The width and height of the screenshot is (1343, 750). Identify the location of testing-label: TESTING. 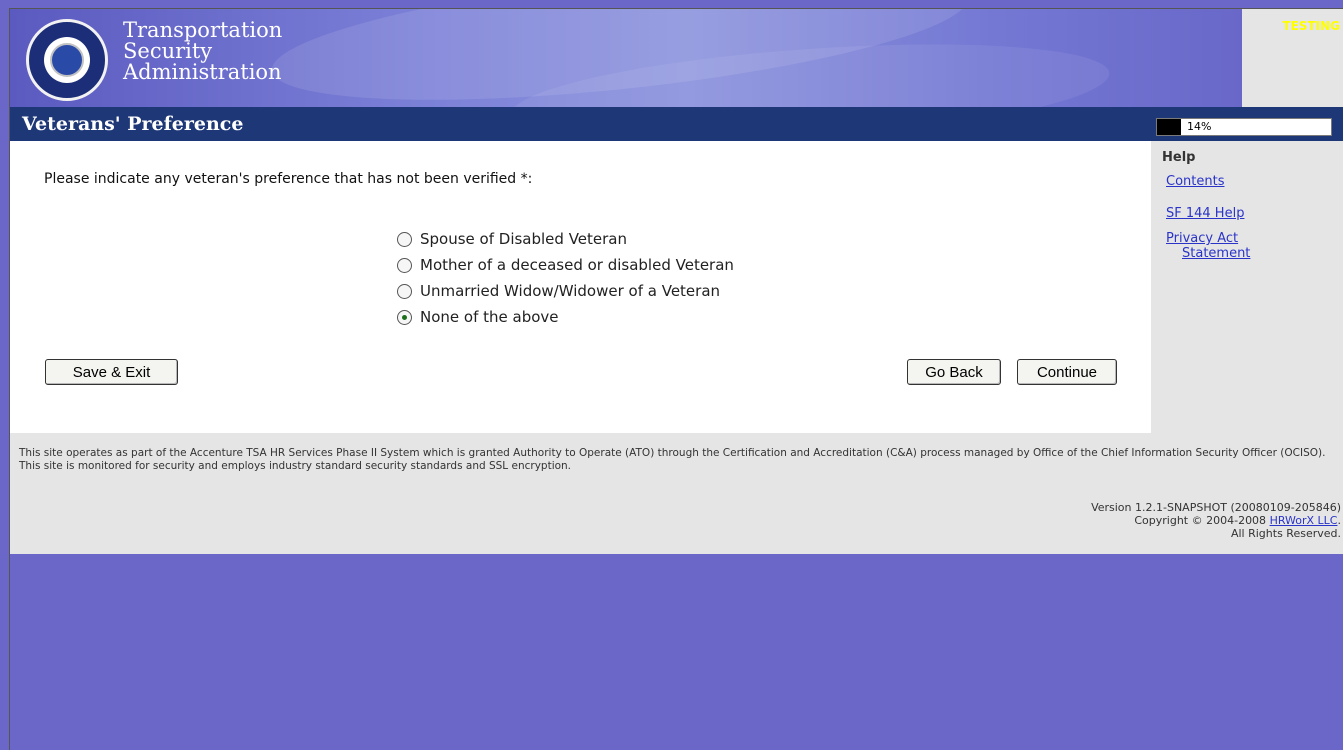
(1311, 26).